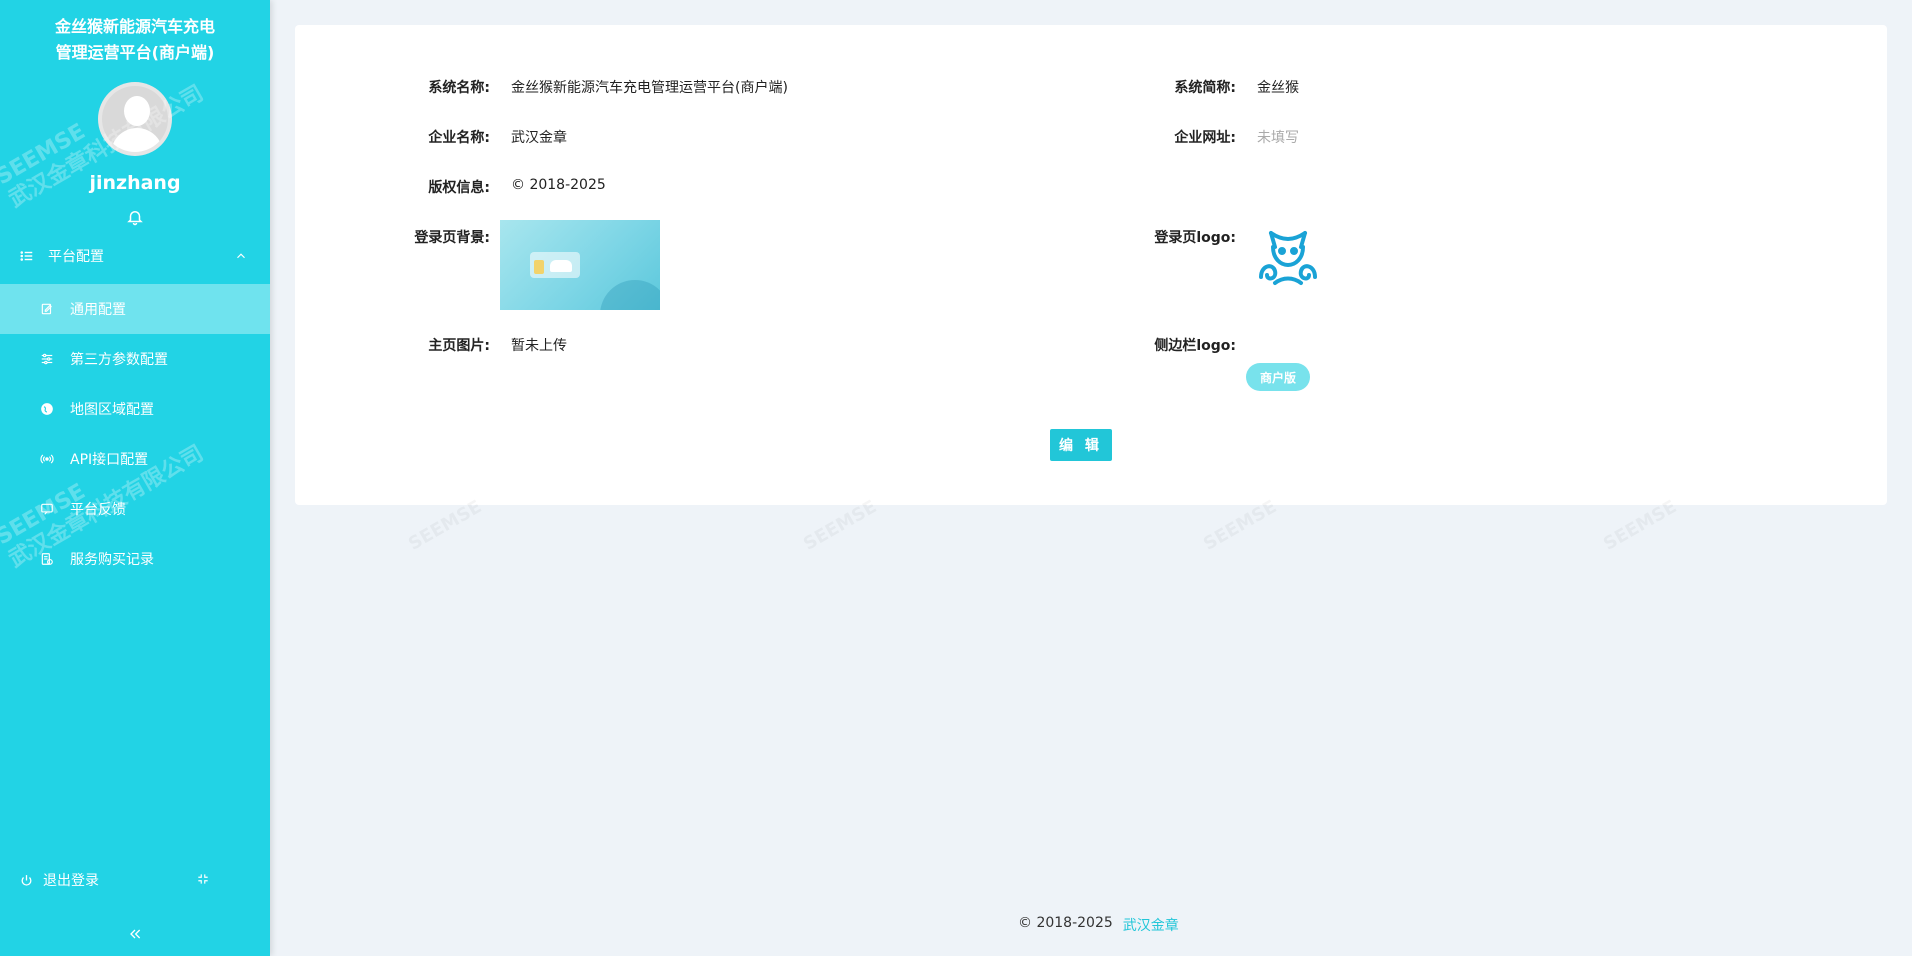  Describe the element at coordinates (1205, 138) in the screenshot. I see `company-url-label: 企业网址:` at that location.